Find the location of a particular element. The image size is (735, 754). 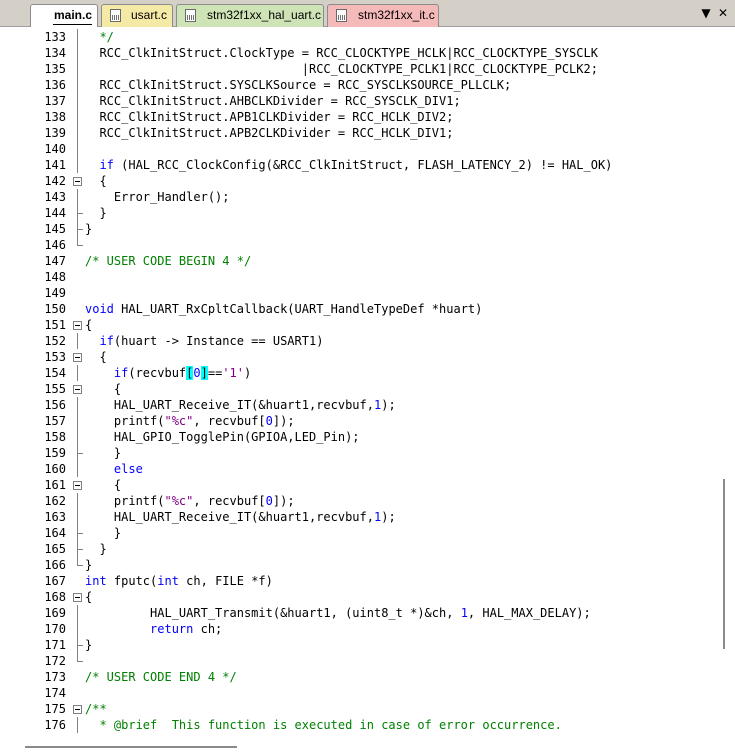

line-number: 153 is located at coordinates (55, 357).